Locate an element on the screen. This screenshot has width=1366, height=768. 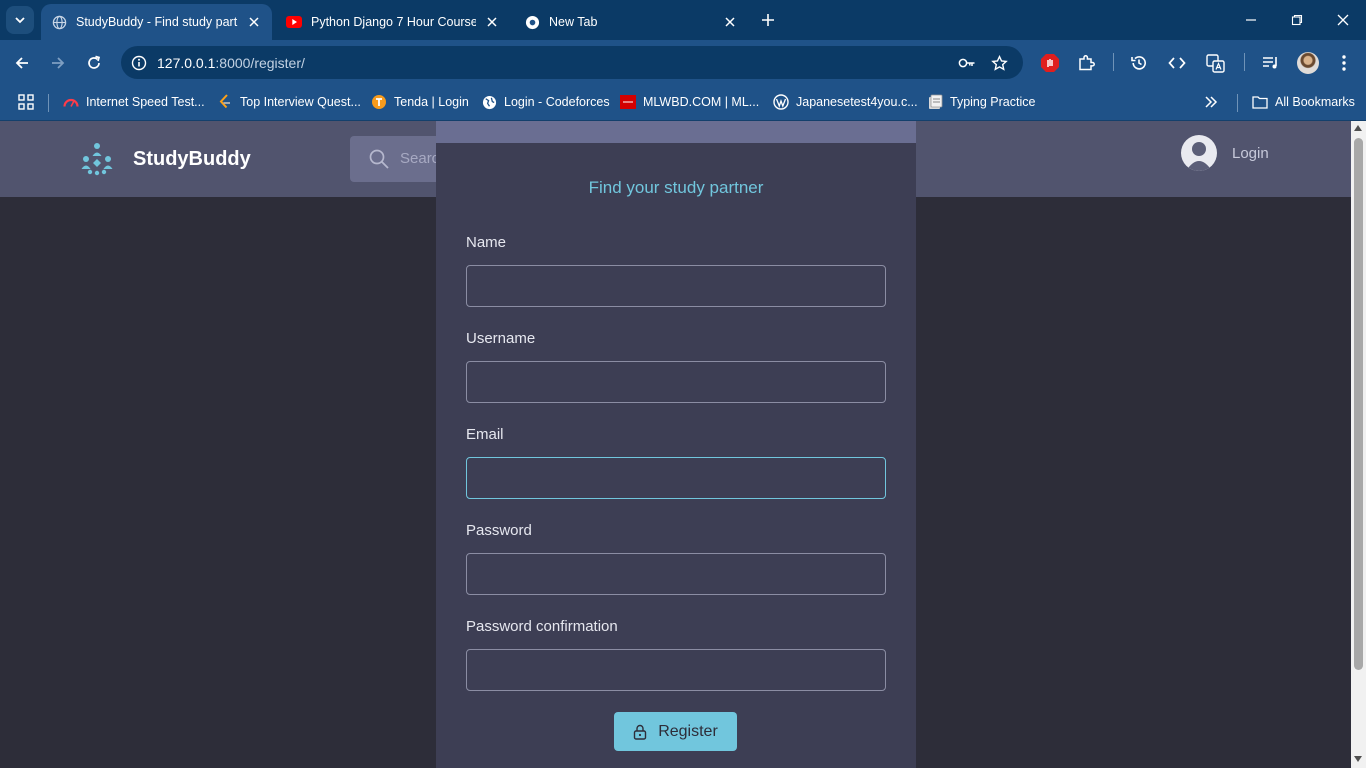
arrow-right-icon is located at coordinates (58, 63).